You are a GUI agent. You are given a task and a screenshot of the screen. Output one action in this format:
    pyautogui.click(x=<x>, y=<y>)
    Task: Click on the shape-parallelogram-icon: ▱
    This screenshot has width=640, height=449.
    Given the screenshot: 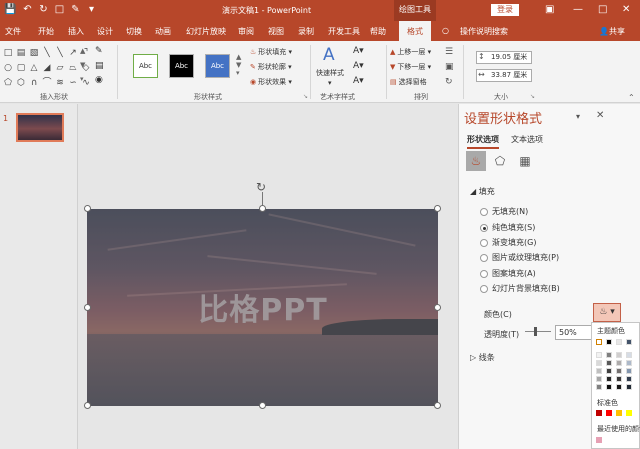 What is the action you would take?
    pyautogui.click(x=60, y=68)
    